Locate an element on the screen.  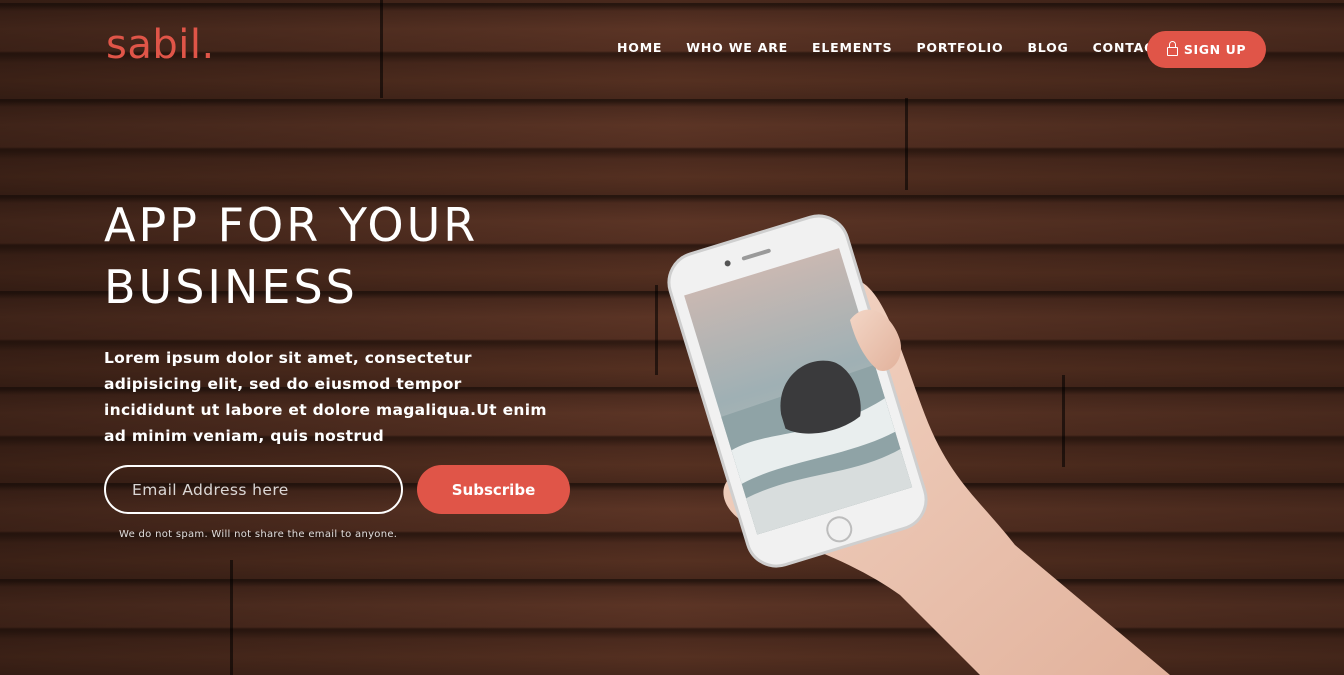
hero-title-line1: APP FOR YOUR is located at coordinates (291, 225).